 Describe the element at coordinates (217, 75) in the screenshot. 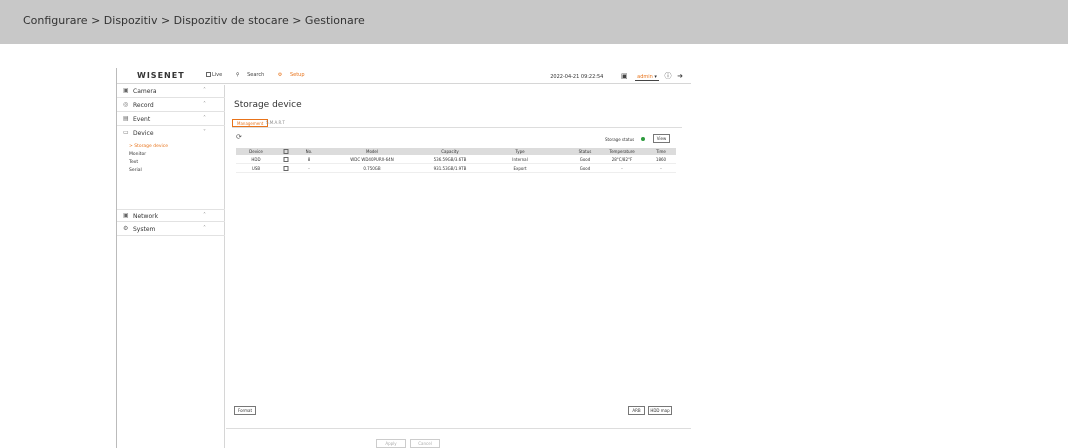

I see `nav-live: Live` at that location.